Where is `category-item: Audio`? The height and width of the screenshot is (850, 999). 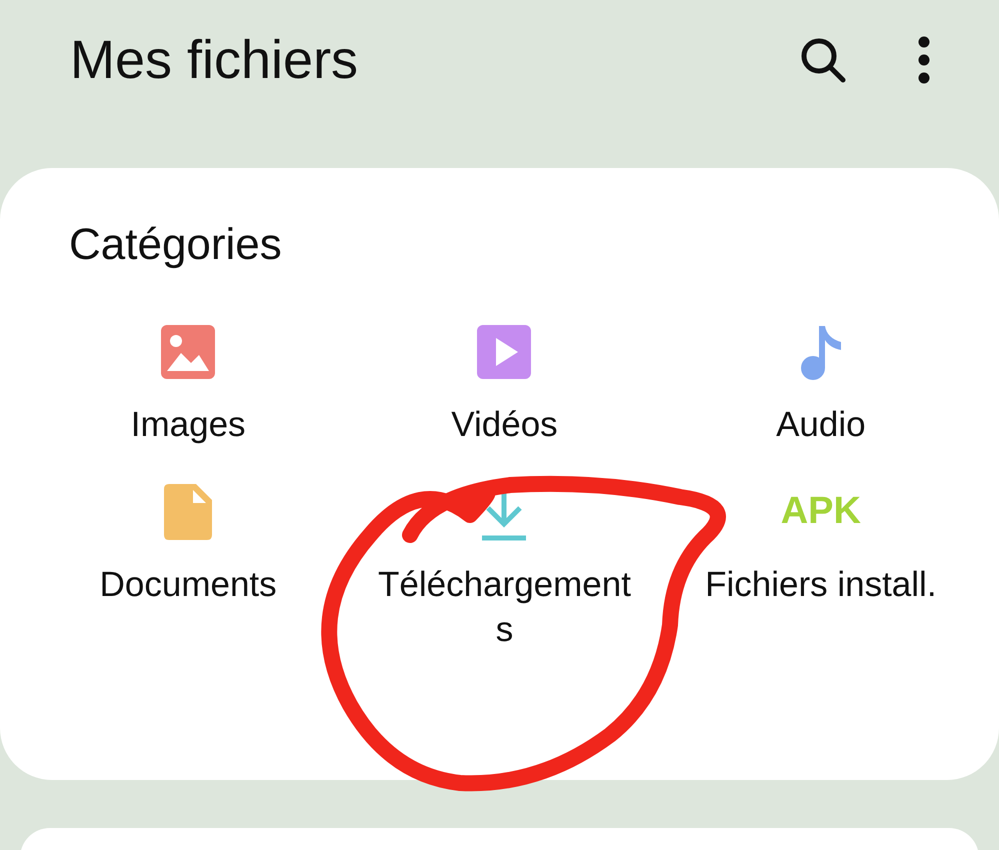
category-item: Audio is located at coordinates (820, 385).